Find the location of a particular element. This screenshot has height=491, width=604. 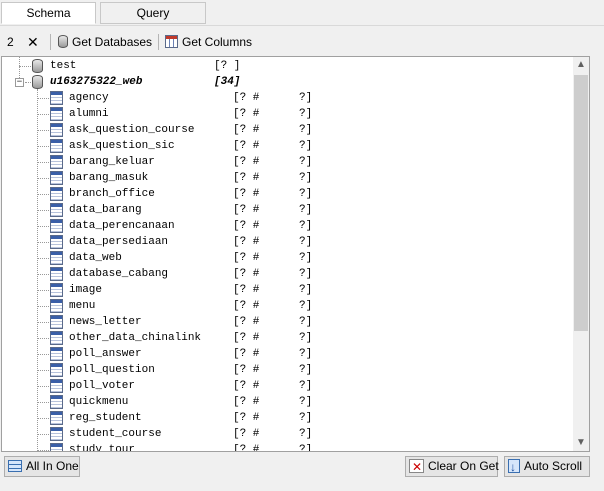

tree-node-table: data_barang [? # ?] is located at coordinates (282, 210).